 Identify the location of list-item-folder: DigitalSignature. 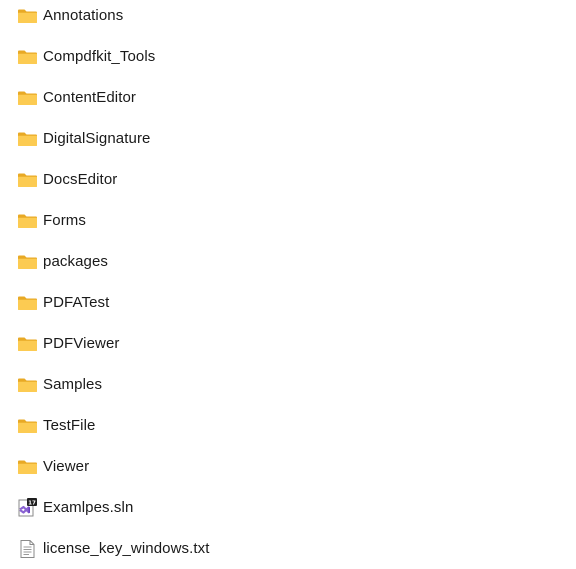
(288, 138).